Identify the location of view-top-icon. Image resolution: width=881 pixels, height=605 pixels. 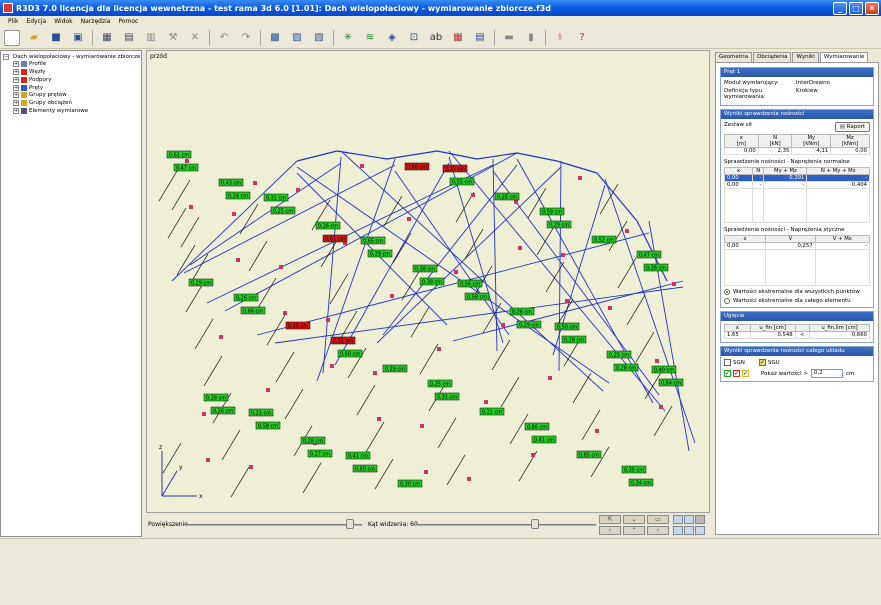
(700, 519).